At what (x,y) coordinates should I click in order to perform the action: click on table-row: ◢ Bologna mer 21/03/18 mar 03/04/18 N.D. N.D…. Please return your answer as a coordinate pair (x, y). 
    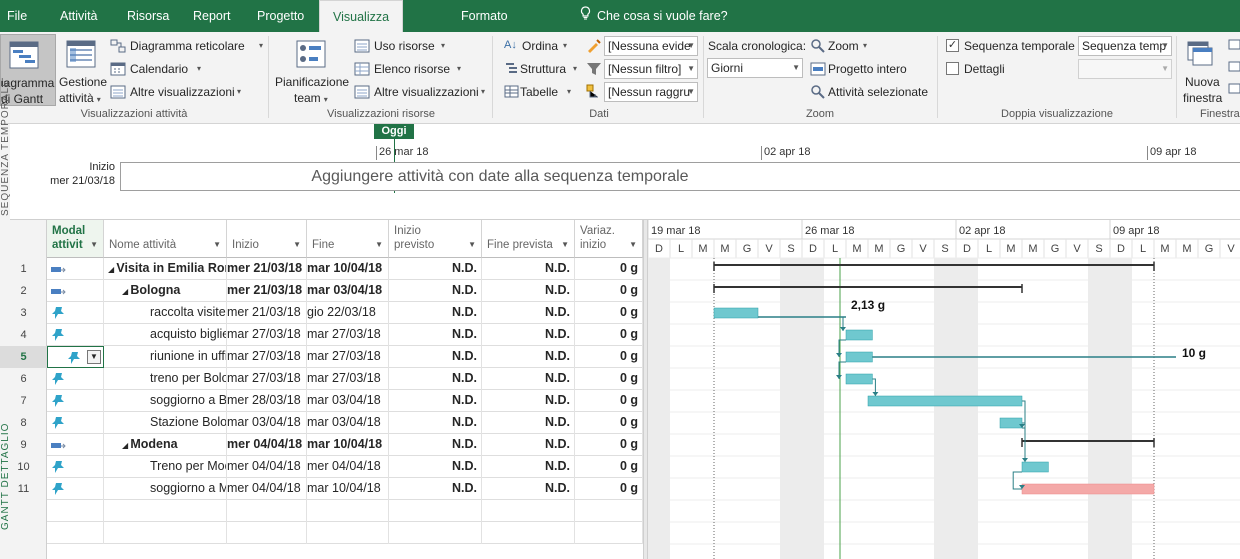
    Looking at the image, I should click on (345, 291).